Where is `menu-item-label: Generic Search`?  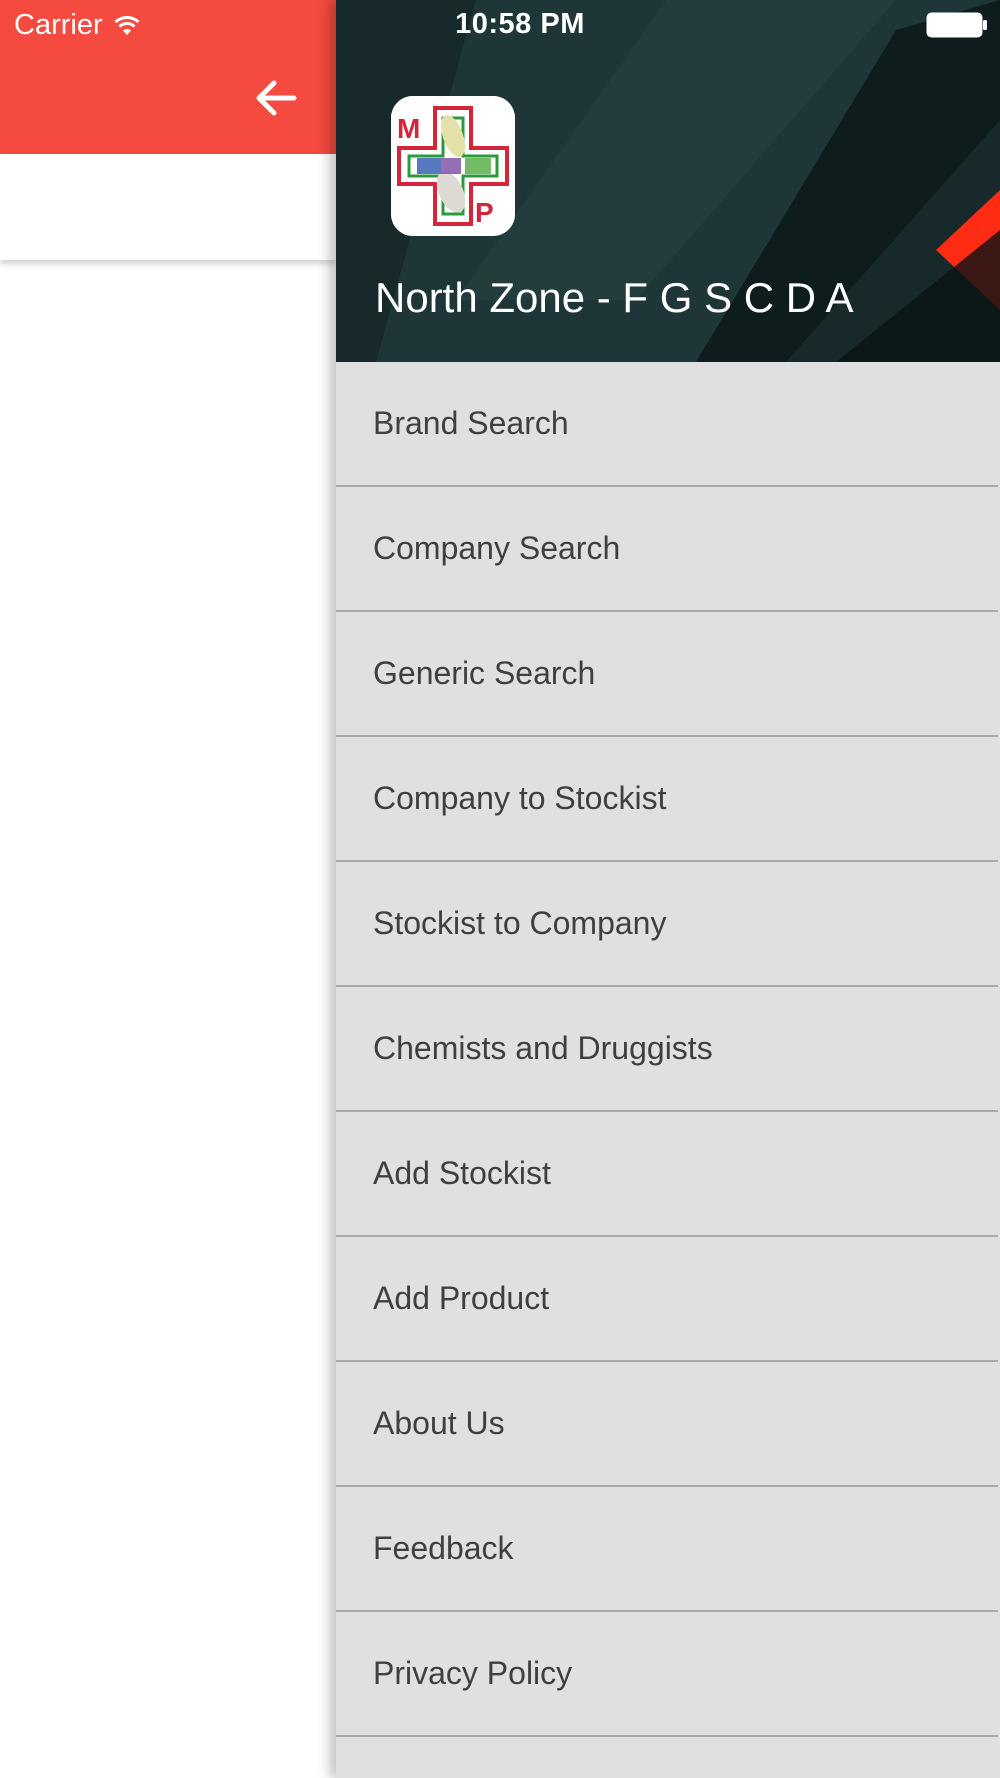
menu-item-label: Generic Search is located at coordinates (484, 673).